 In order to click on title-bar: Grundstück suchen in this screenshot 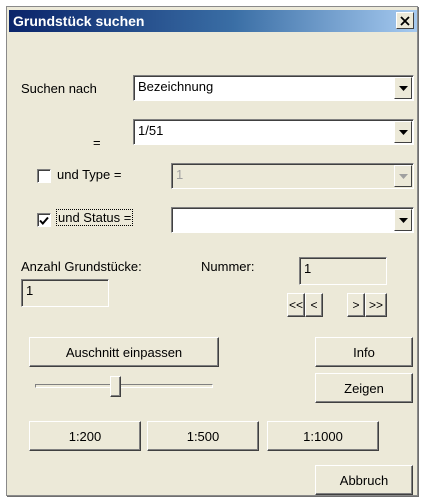, I will do `click(213, 21)`.